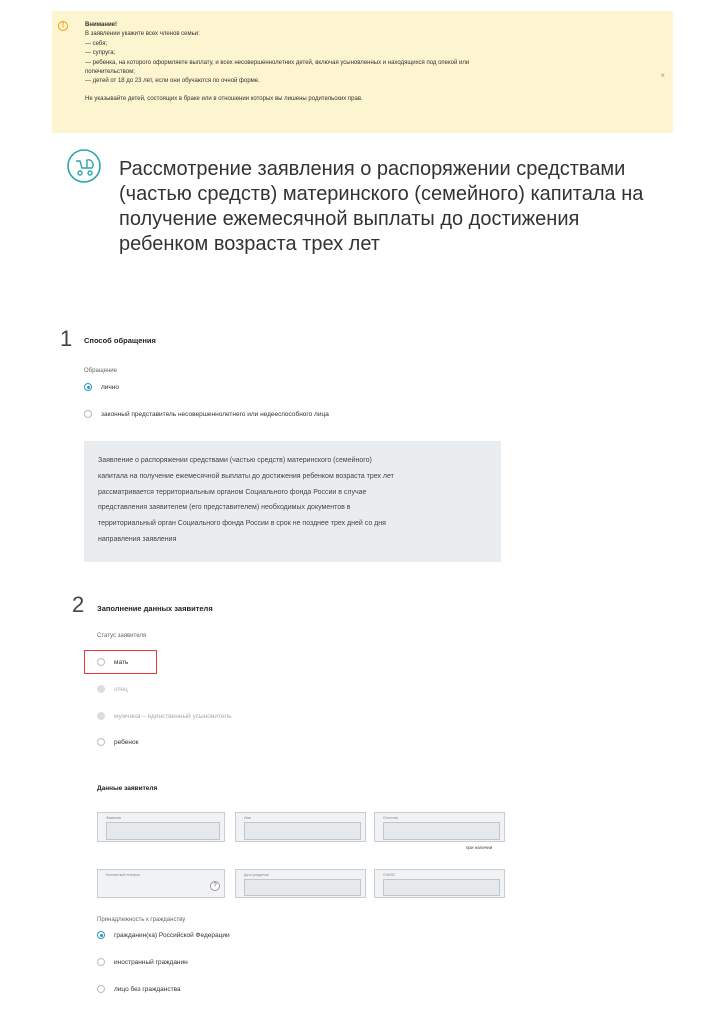 This screenshot has width=724, height=1024. Describe the element at coordinates (121, 662) in the screenshot. I see `radio-label: мать` at that location.